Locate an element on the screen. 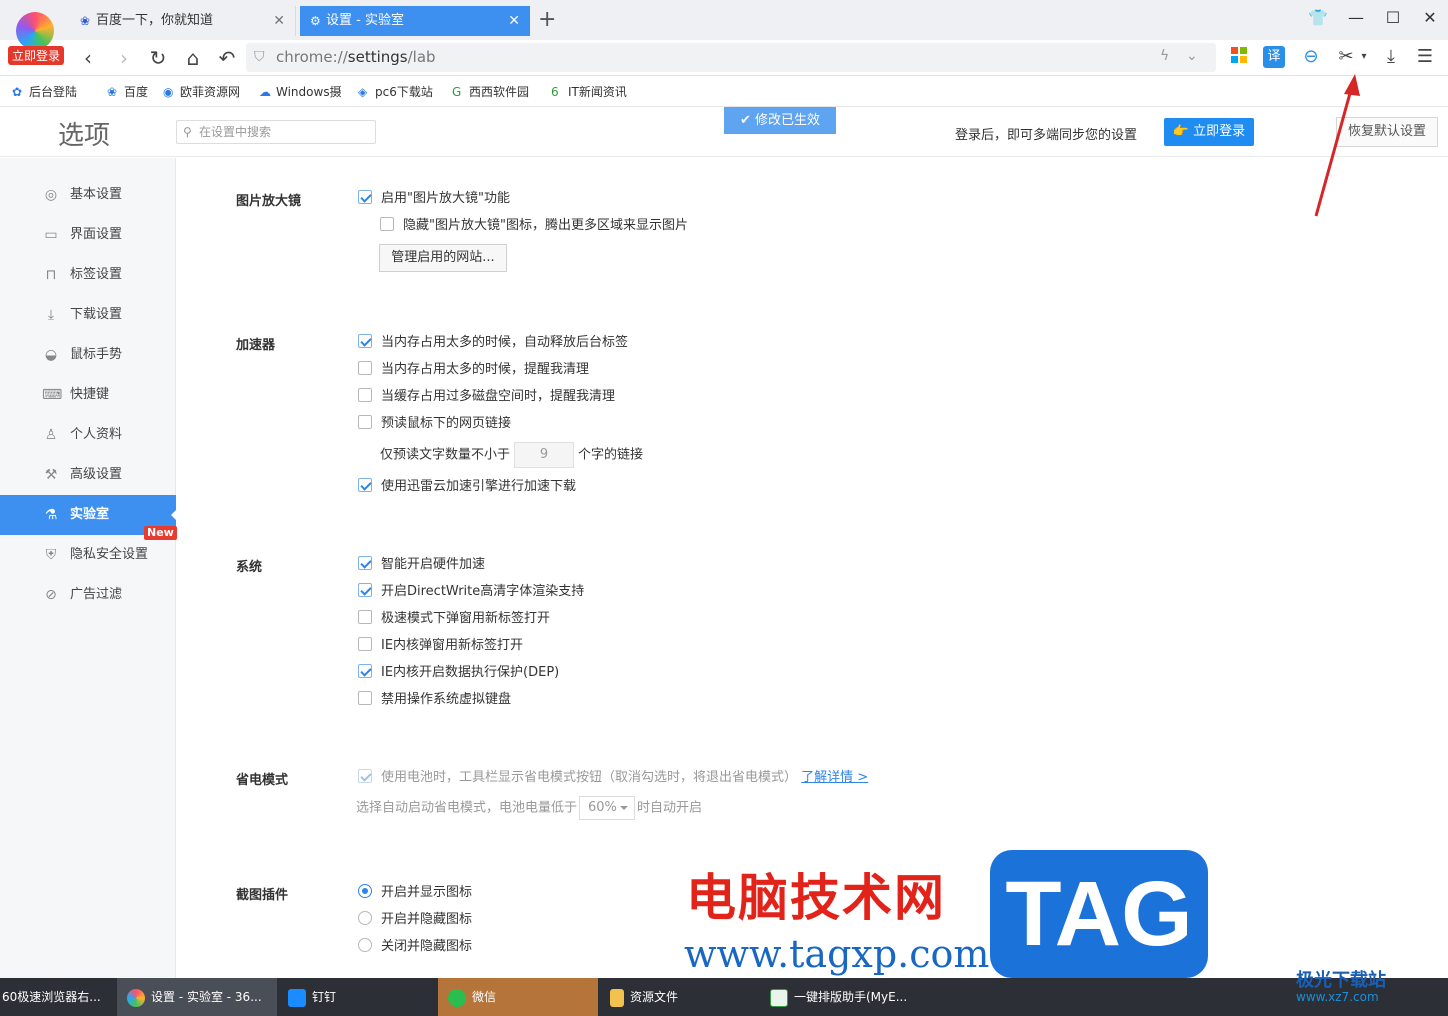 The image size is (1448, 1016). learn-more-link: 了解详情 > is located at coordinates (834, 777).